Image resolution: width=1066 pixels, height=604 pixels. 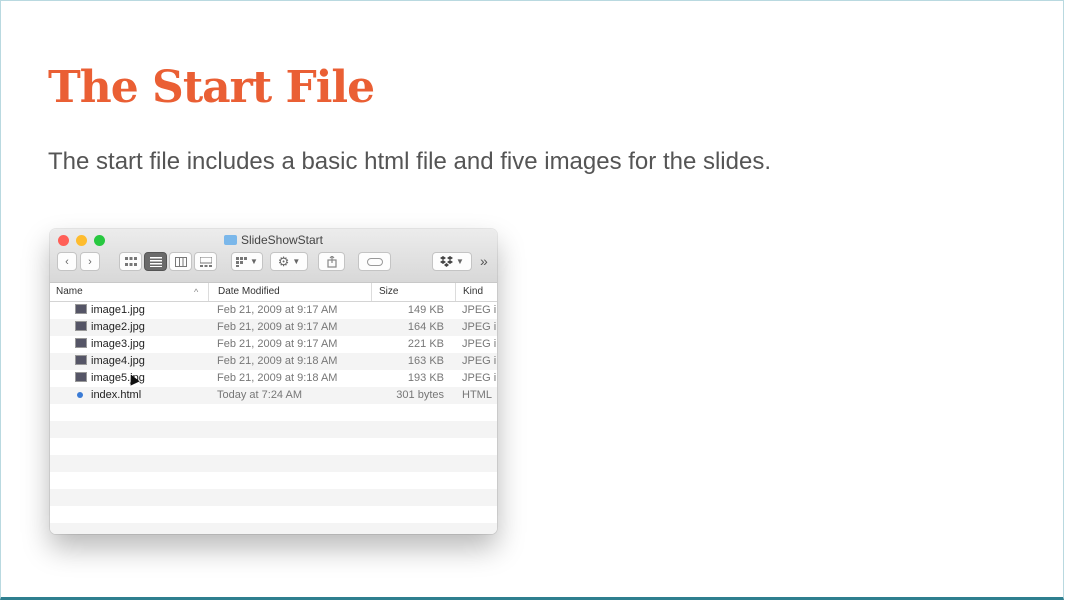 What do you see at coordinates (282, 240) in the screenshot?
I see `window-title-label: SlideShowStart` at bounding box center [282, 240].